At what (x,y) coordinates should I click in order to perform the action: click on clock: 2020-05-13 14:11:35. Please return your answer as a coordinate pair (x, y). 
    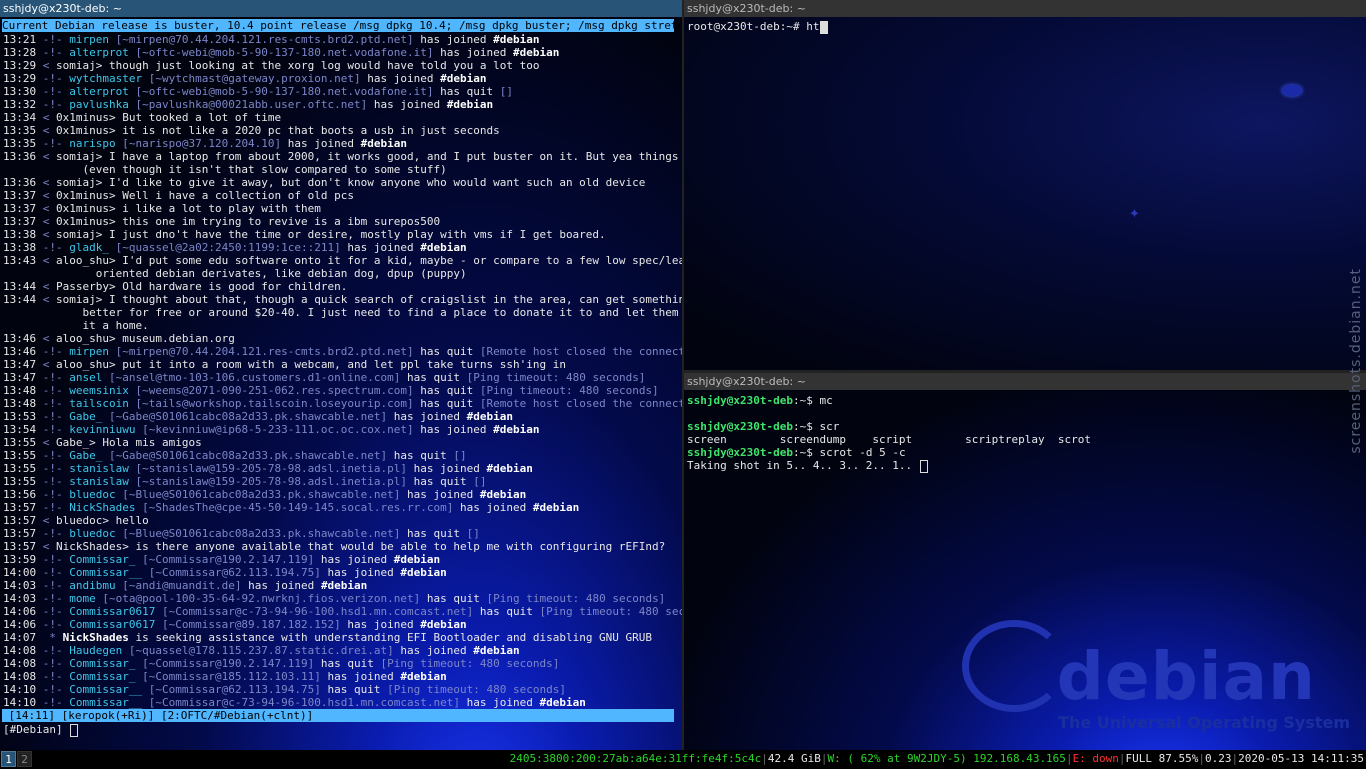
    Looking at the image, I should click on (1301, 758).